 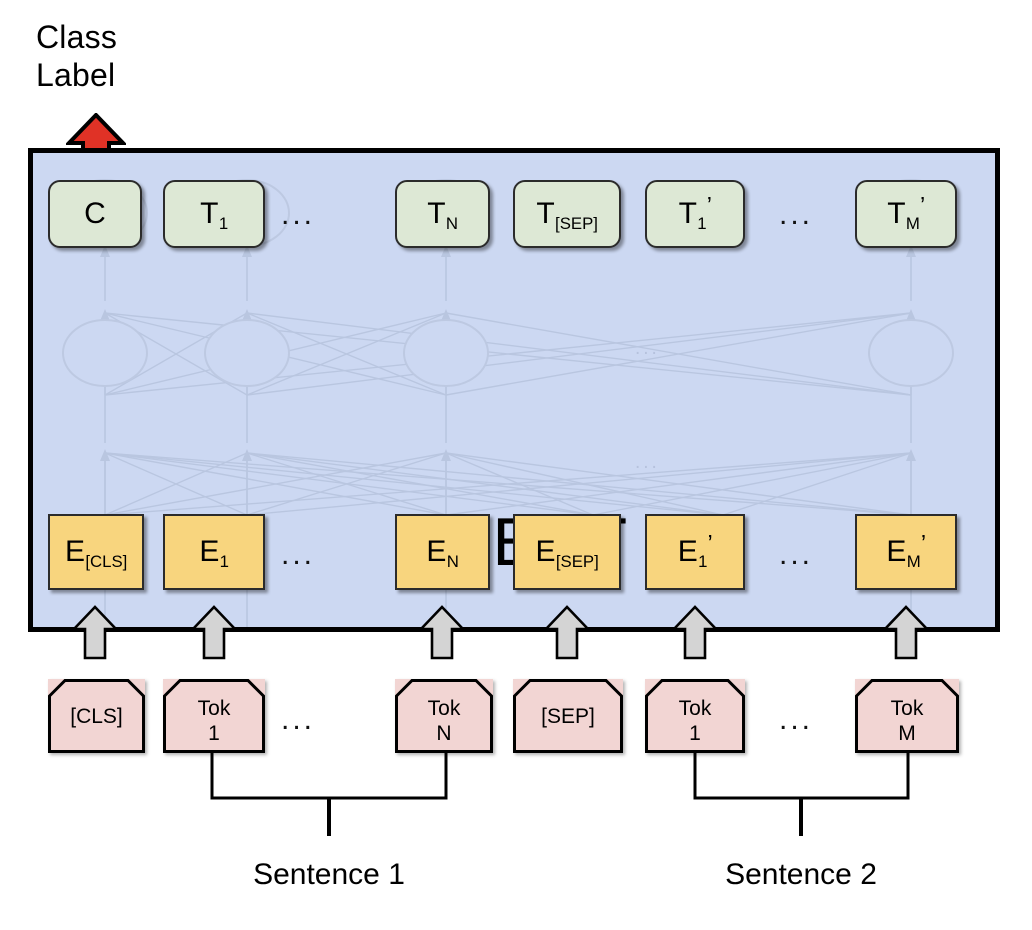 I want to click on token-box-sep: [SEP], so click(x=568, y=716).